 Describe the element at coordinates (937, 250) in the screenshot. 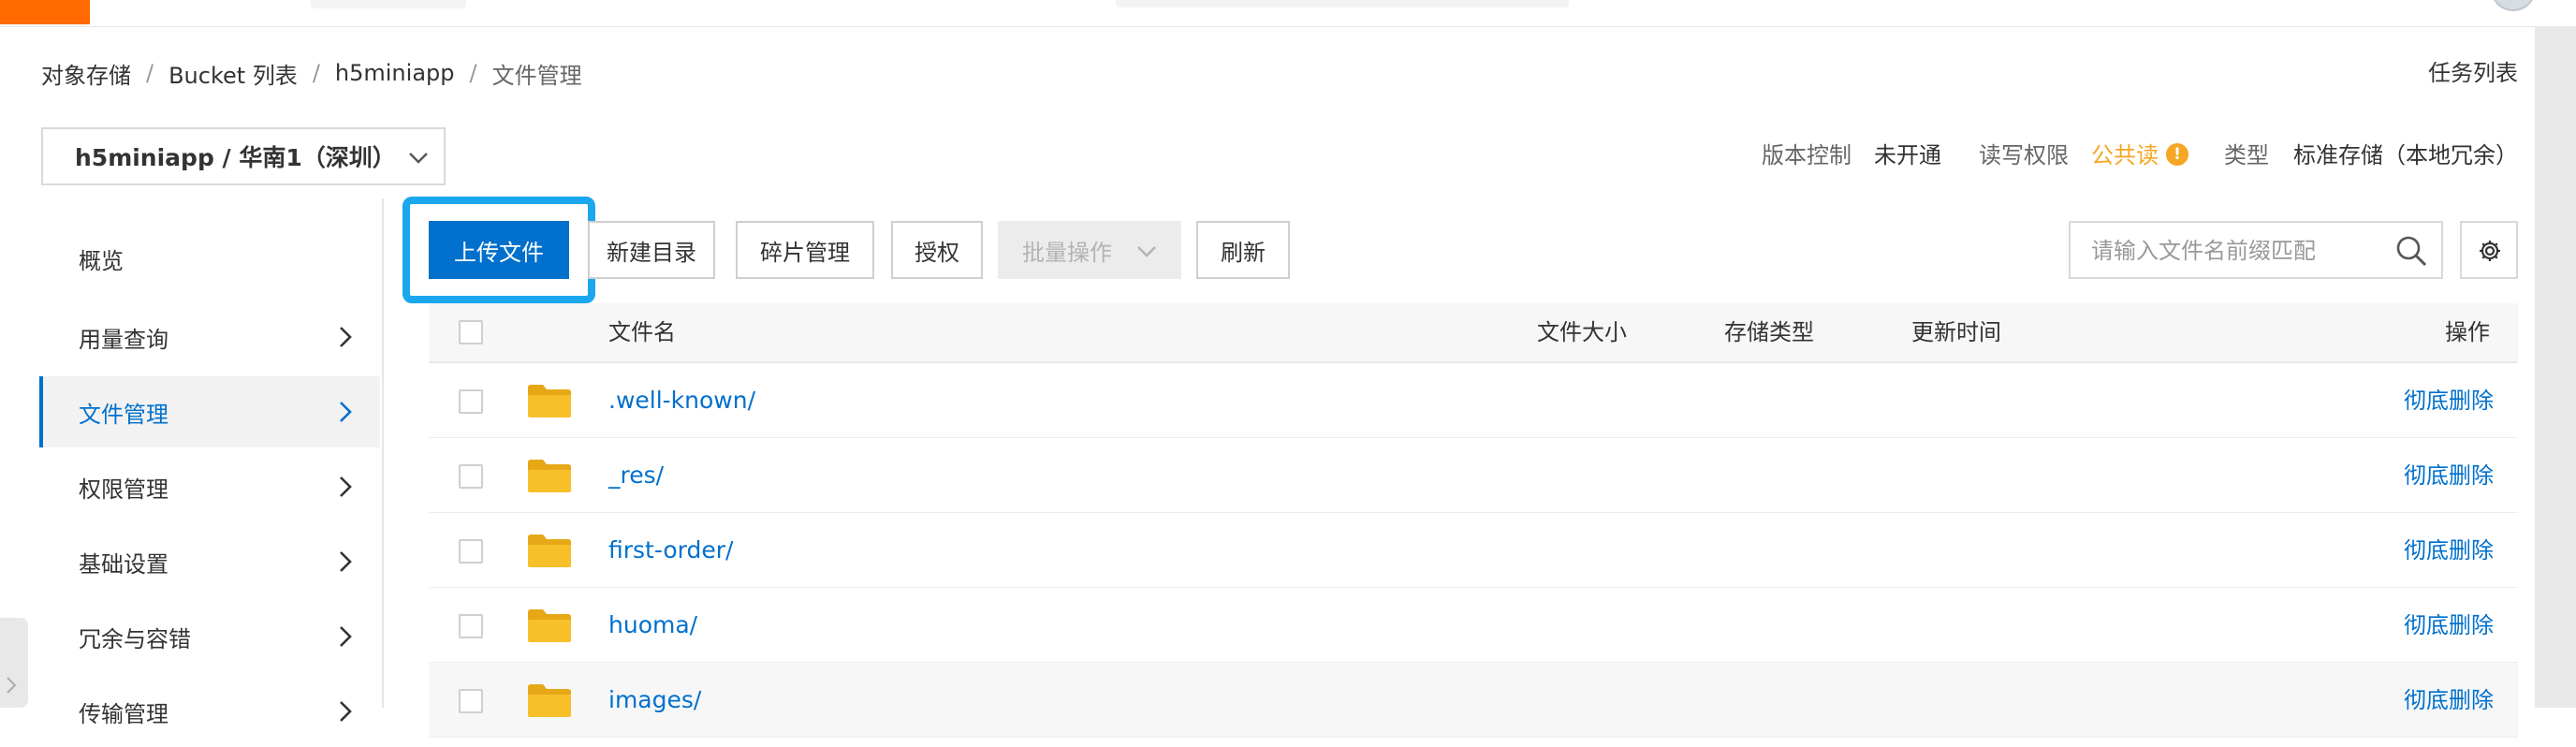

I see `authorize-button: 授权` at that location.